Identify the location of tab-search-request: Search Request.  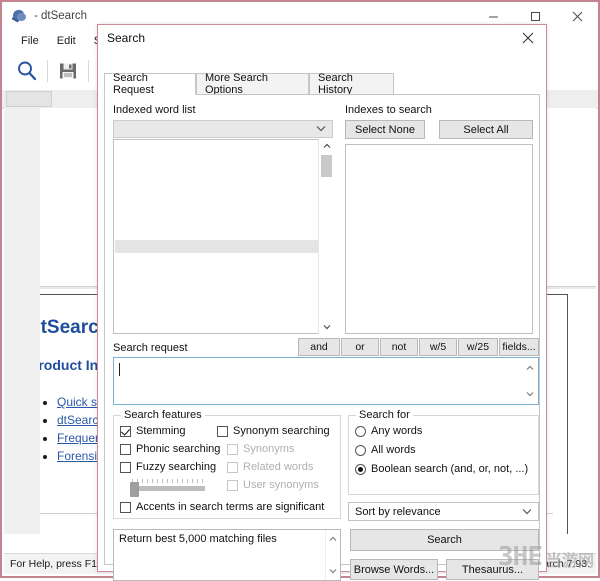
(150, 84).